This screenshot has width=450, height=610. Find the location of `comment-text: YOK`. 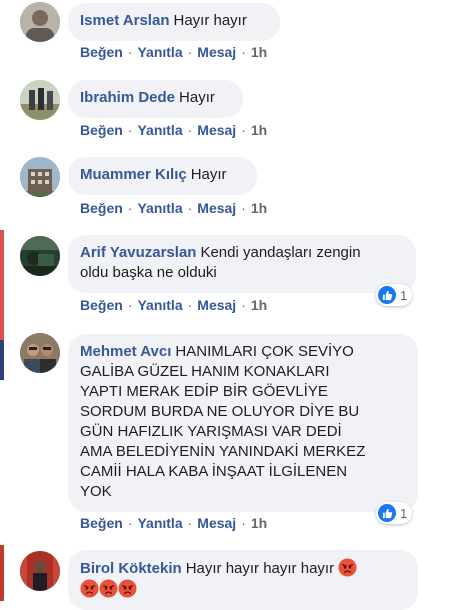

comment-text: YOK is located at coordinates (96, 491).